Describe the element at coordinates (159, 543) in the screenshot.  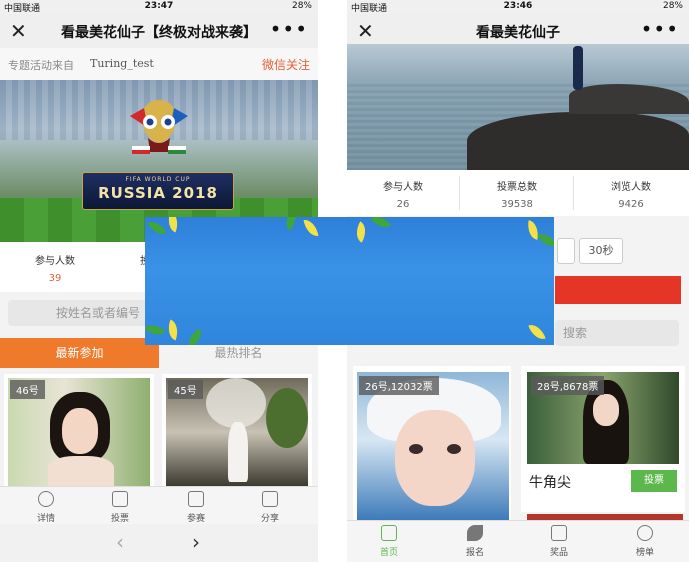
I see `browser-pager: ‹ ›` at that location.